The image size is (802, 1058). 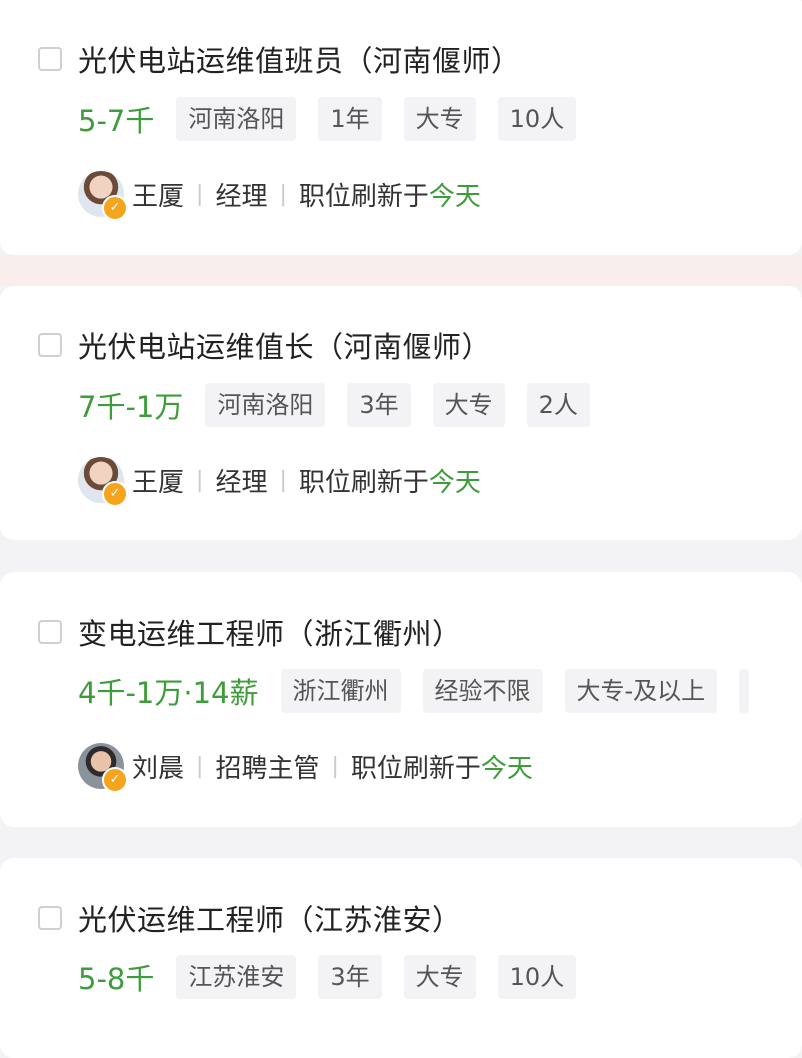 What do you see at coordinates (641, 691) in the screenshot?
I see `tag-education: 大专-及以上` at bounding box center [641, 691].